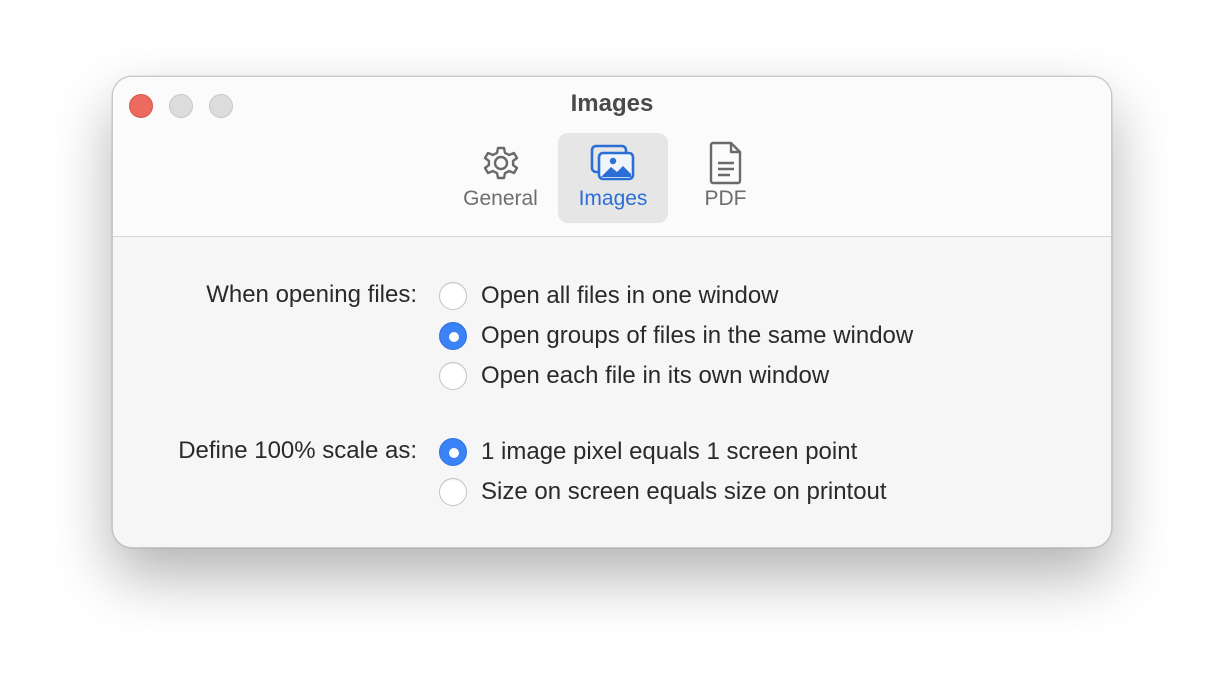  Describe the element at coordinates (725, 198) in the screenshot. I see `tab-label: PDF` at that location.